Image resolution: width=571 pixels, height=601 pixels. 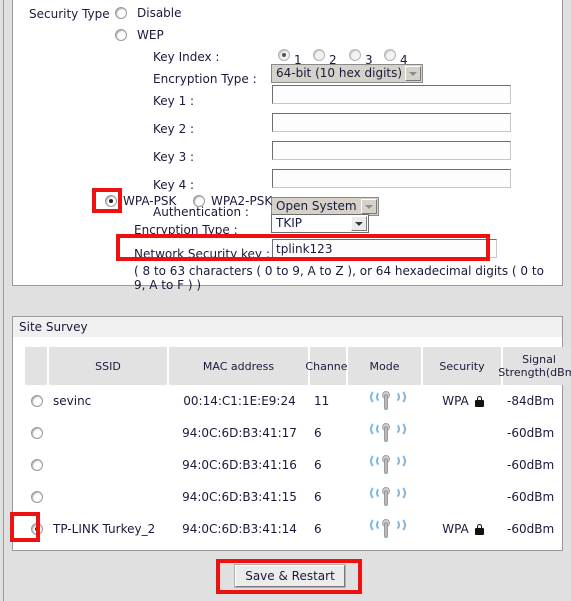 I want to click on key-2-input, so click(x=391, y=122).